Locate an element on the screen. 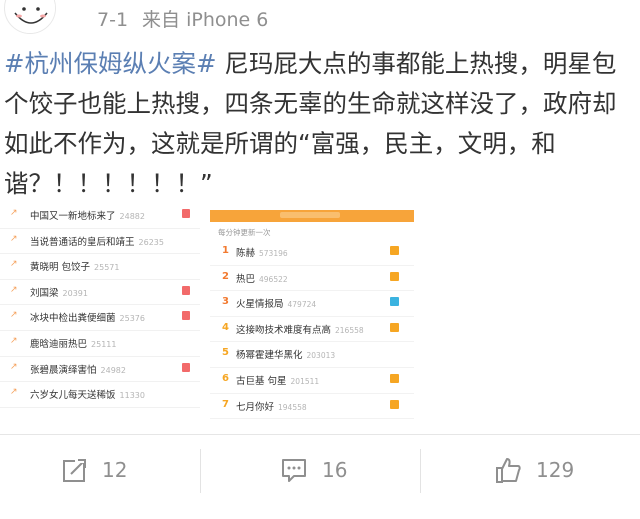  ranking-row: 6 古巨基 句星 201511 is located at coordinates (312, 381).